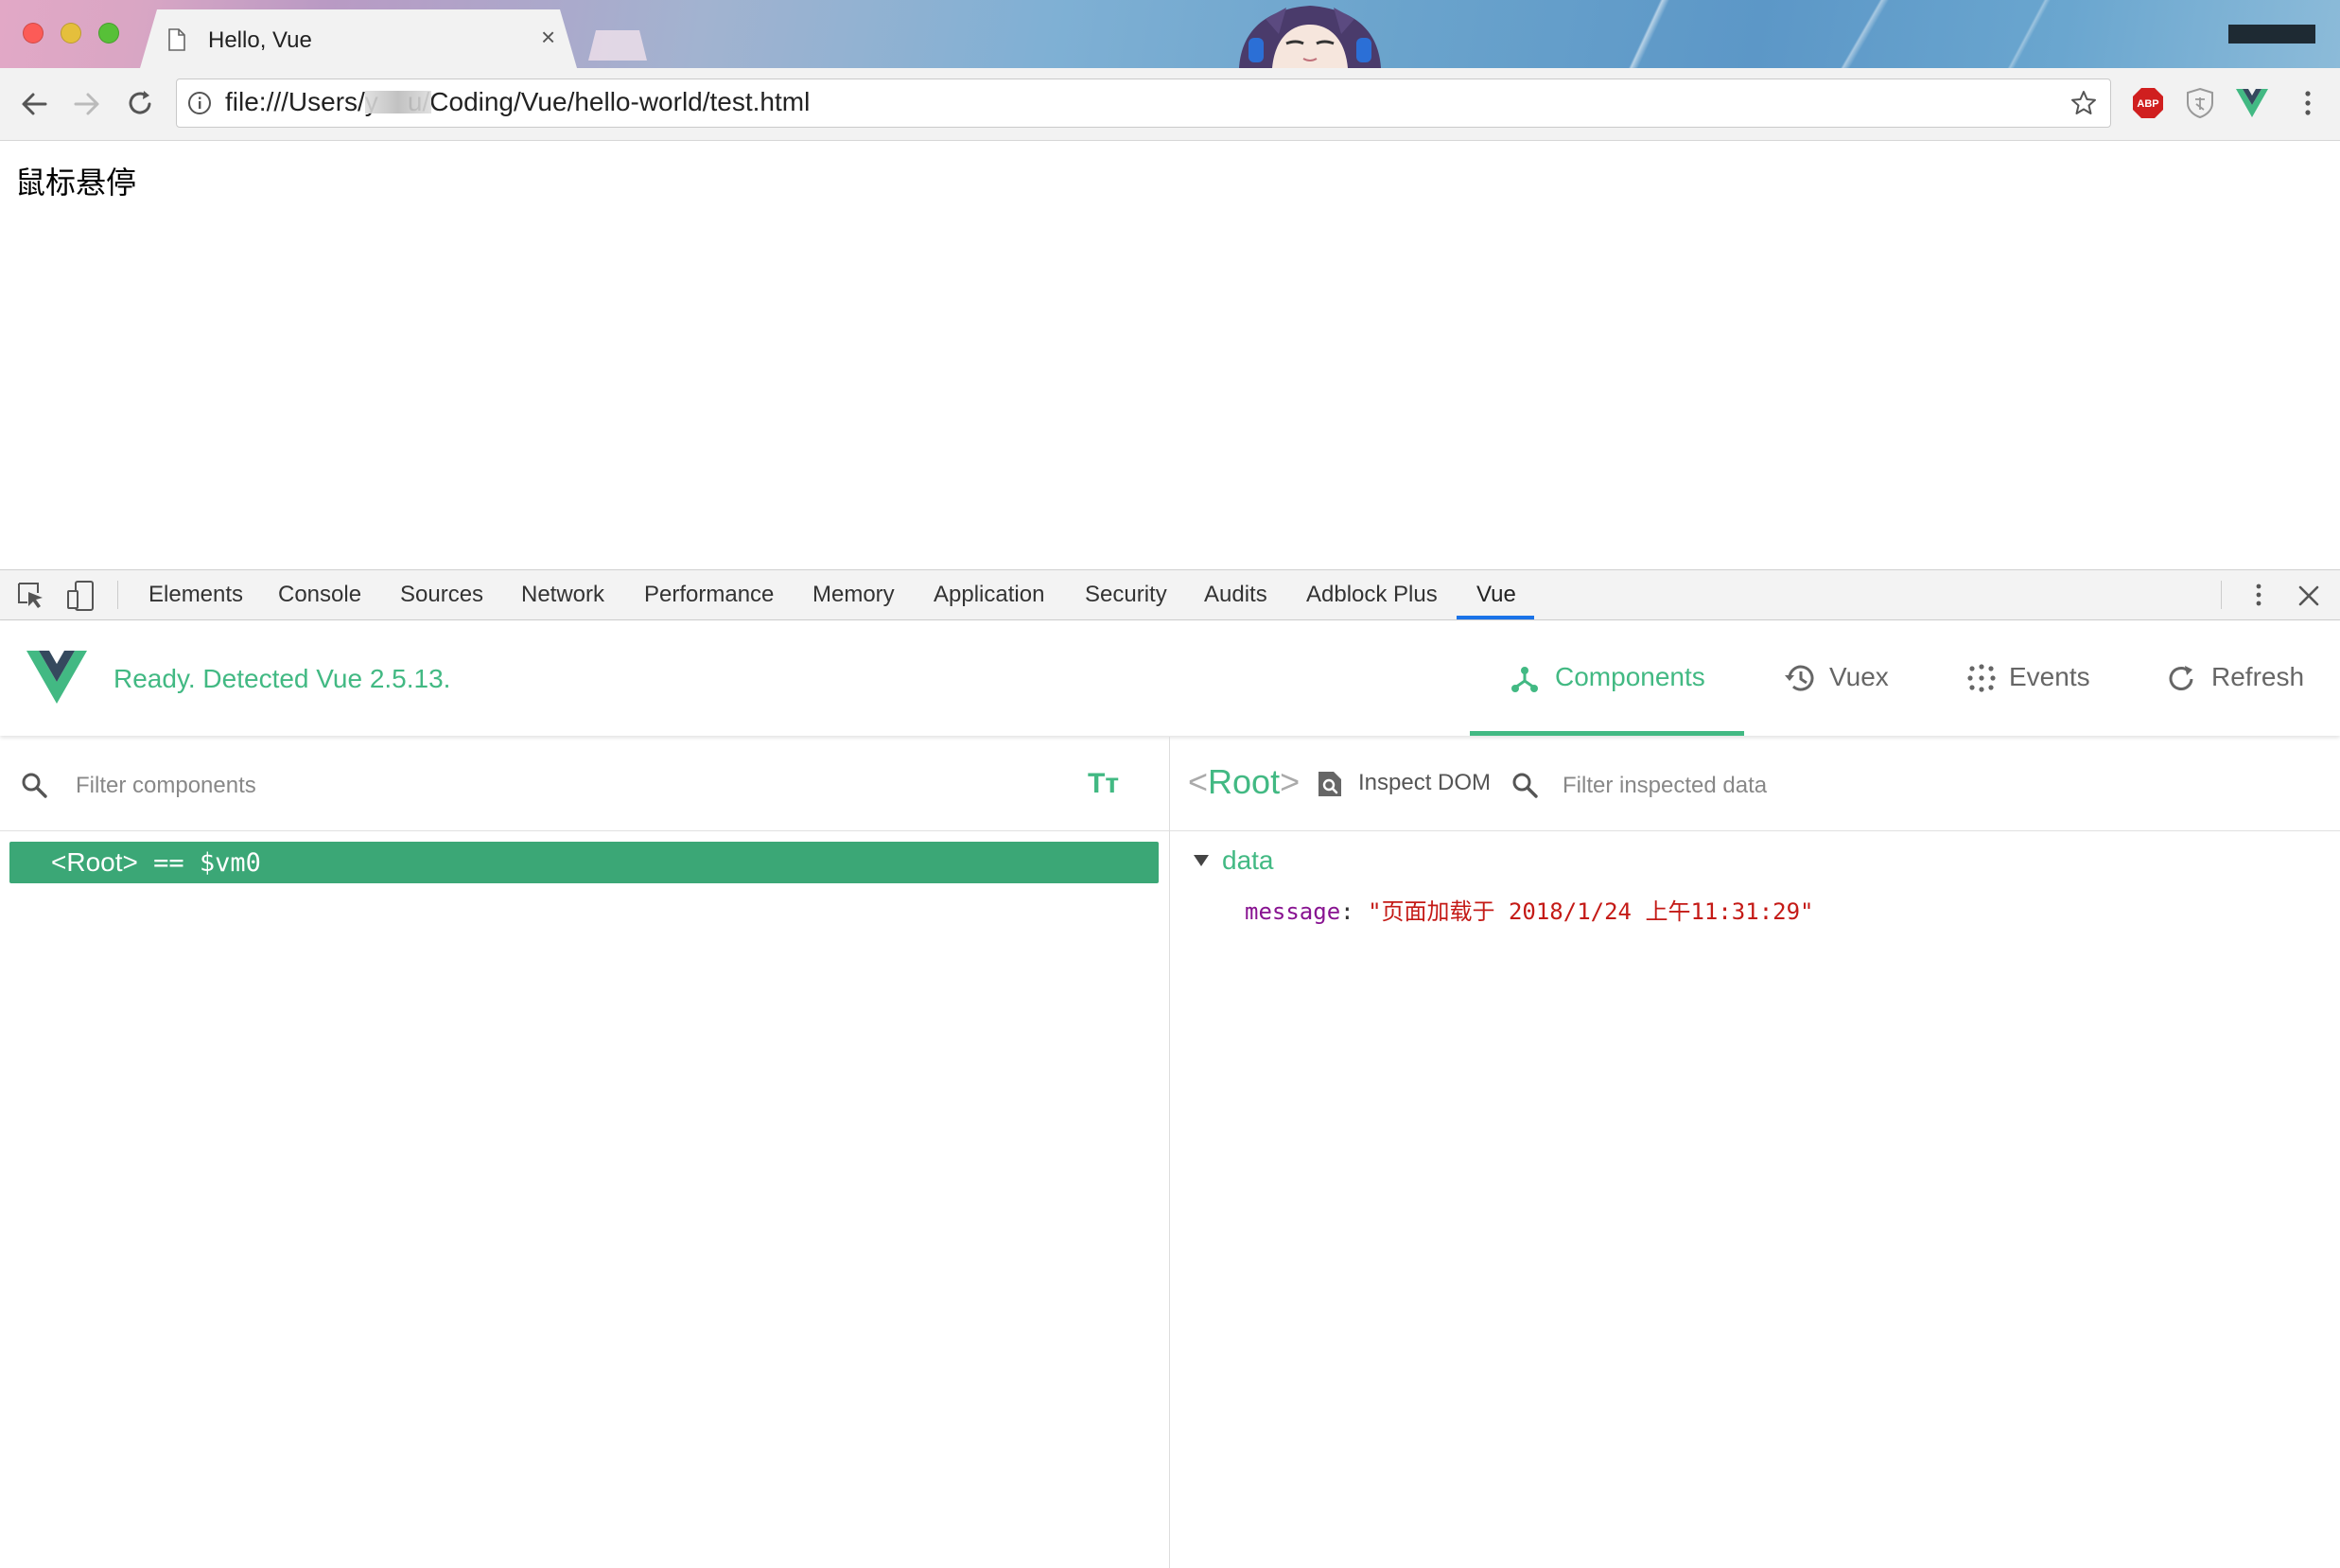 The image size is (2340, 1568). I want to click on title-component-name: Root, so click(1244, 781).